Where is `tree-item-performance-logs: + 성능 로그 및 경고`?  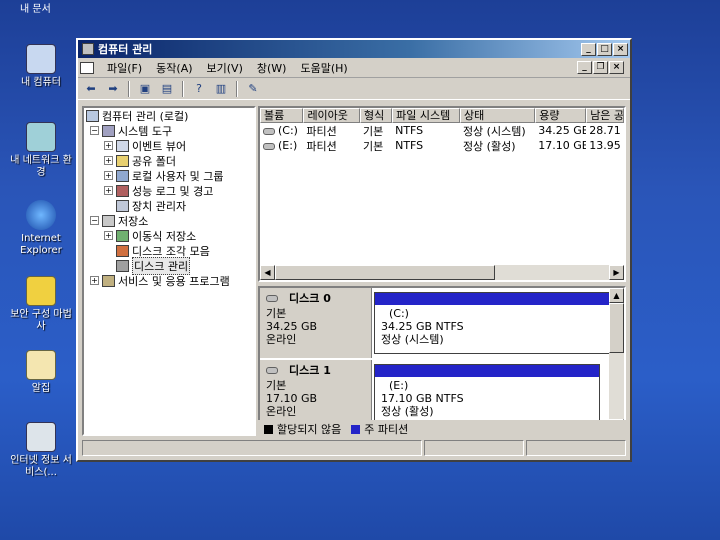 tree-item-performance-logs: + 성능 로그 및 경고 is located at coordinates (169, 190).